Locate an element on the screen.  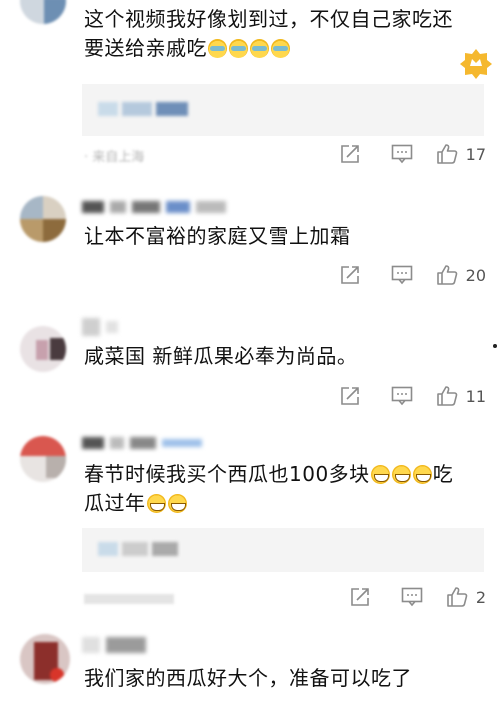
comment-text: 春节时候我买个西瓜也100多块 吃瓜过年 is located at coordinates (269, 488).